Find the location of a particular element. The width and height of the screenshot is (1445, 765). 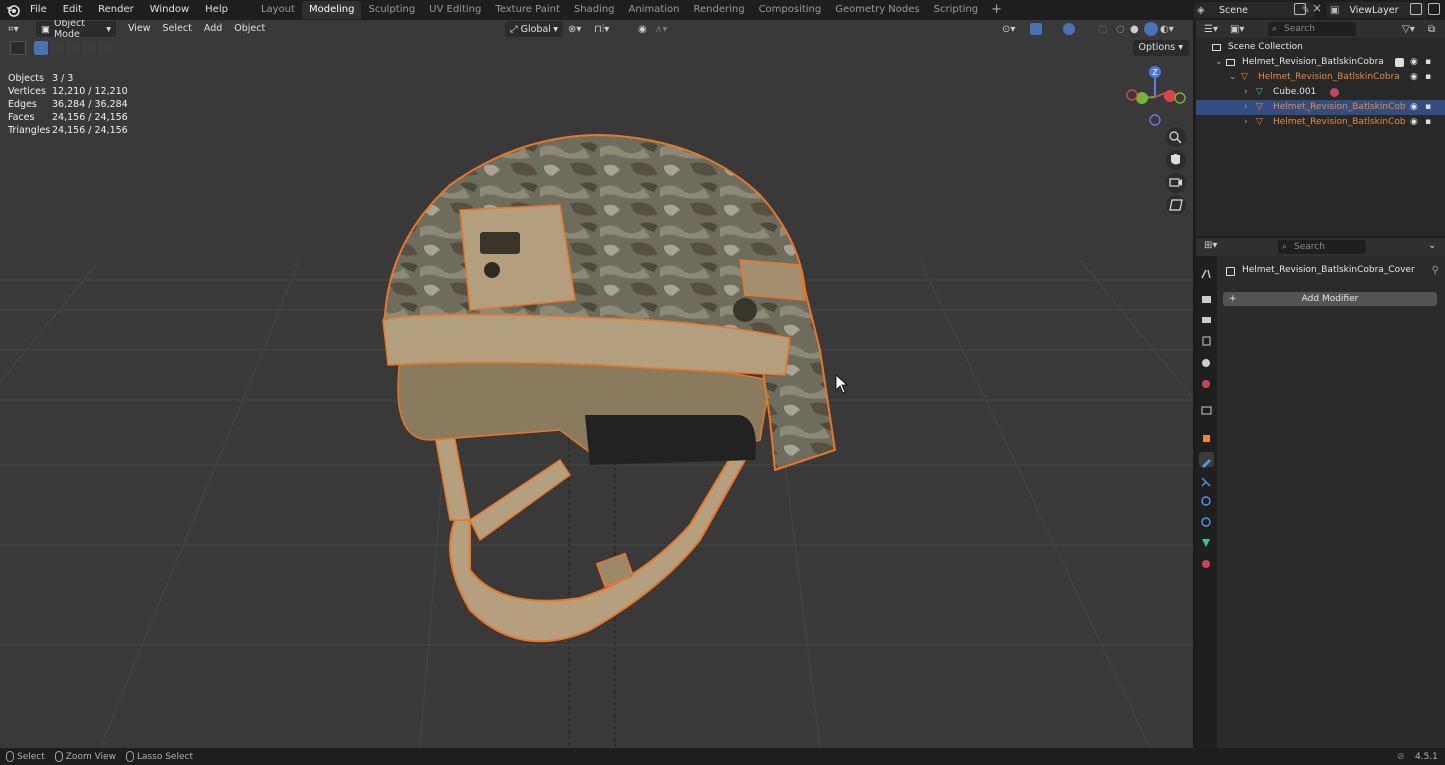

filter-icon: ▽▾ is located at coordinates (1408, 29).